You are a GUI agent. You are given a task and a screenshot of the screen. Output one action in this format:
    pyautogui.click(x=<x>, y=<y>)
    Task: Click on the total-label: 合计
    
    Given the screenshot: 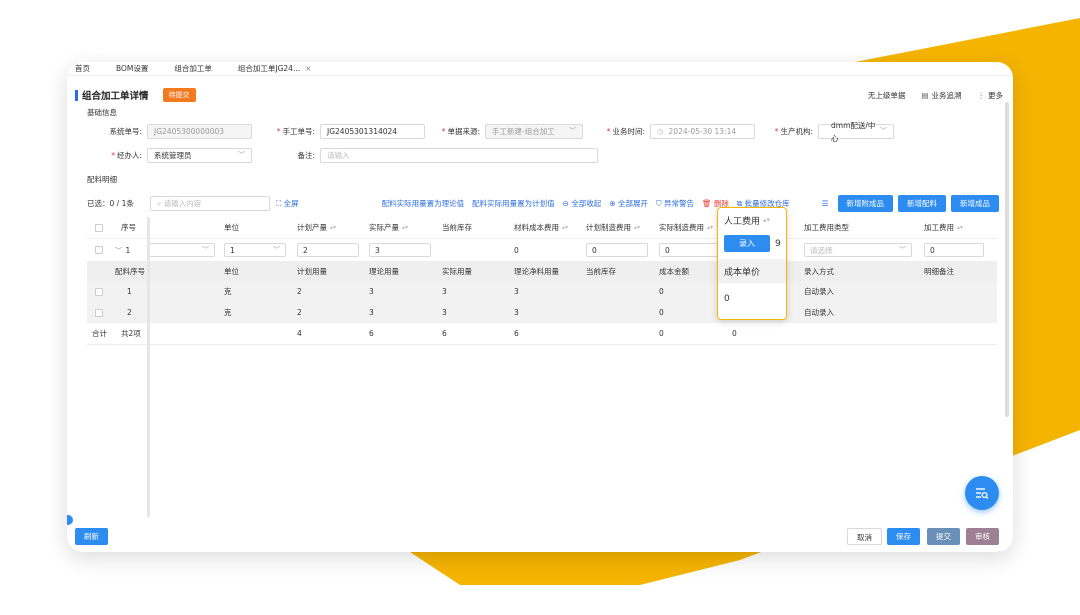 What is the action you would take?
    pyautogui.click(x=99, y=333)
    